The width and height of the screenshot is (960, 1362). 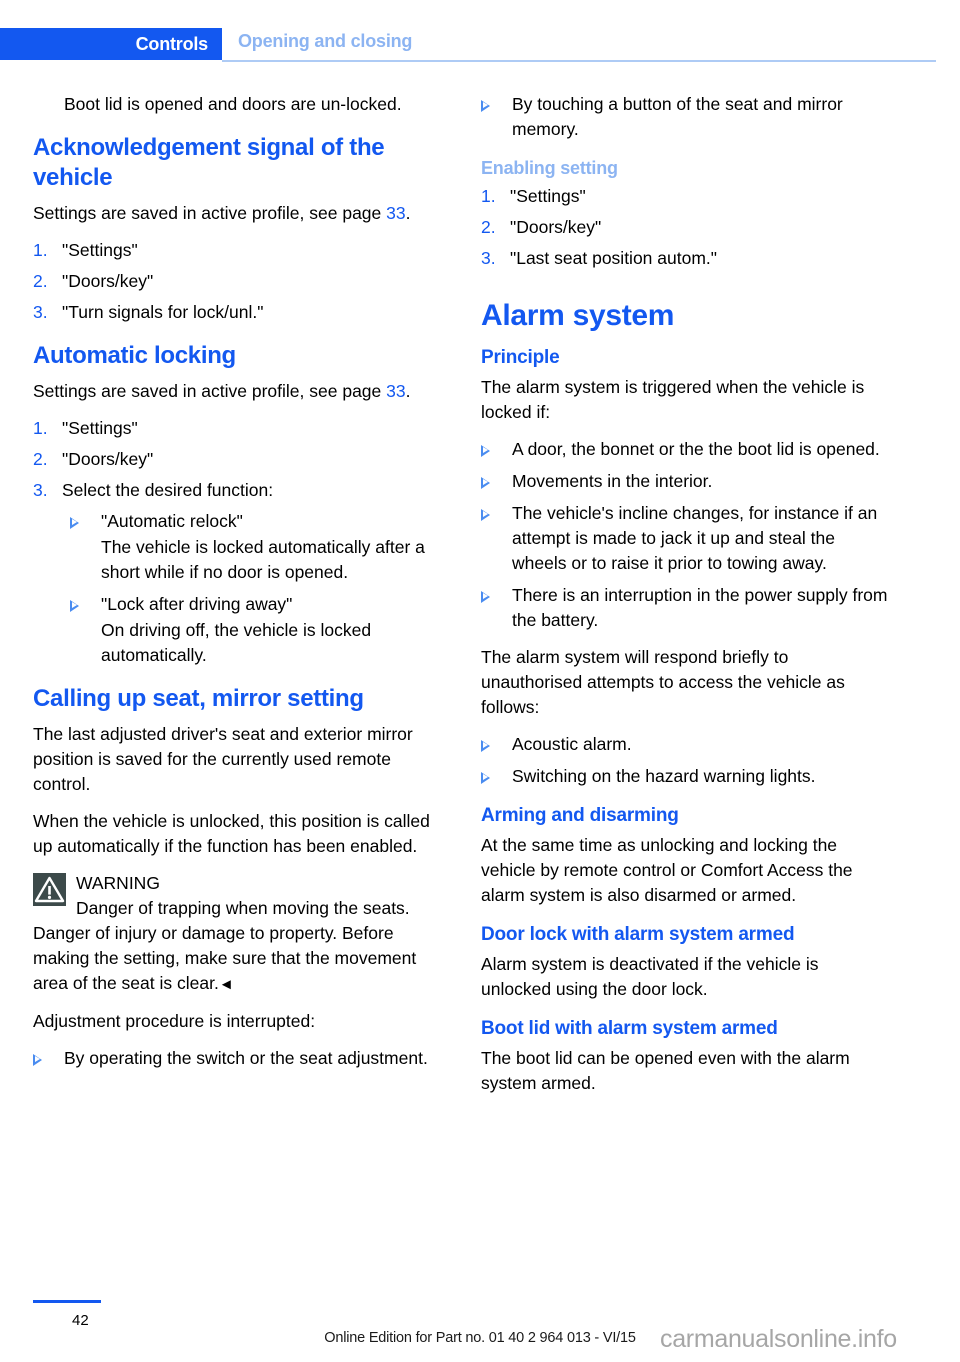 I want to click on list-item: Switching on the hazard warning lights., so click(x=687, y=776).